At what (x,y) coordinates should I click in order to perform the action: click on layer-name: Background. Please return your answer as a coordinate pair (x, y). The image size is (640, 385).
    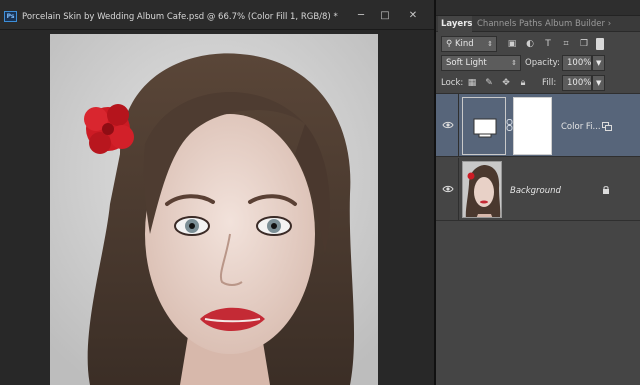
    Looking at the image, I should click on (535, 191).